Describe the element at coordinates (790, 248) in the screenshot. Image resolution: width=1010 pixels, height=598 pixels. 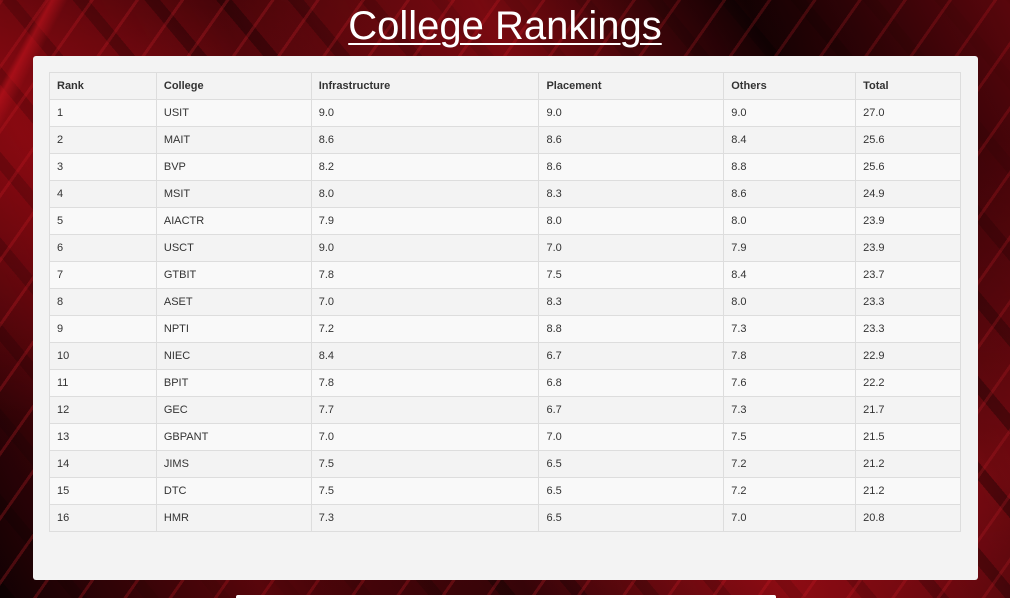
I see `cell-others: 7.9` at that location.